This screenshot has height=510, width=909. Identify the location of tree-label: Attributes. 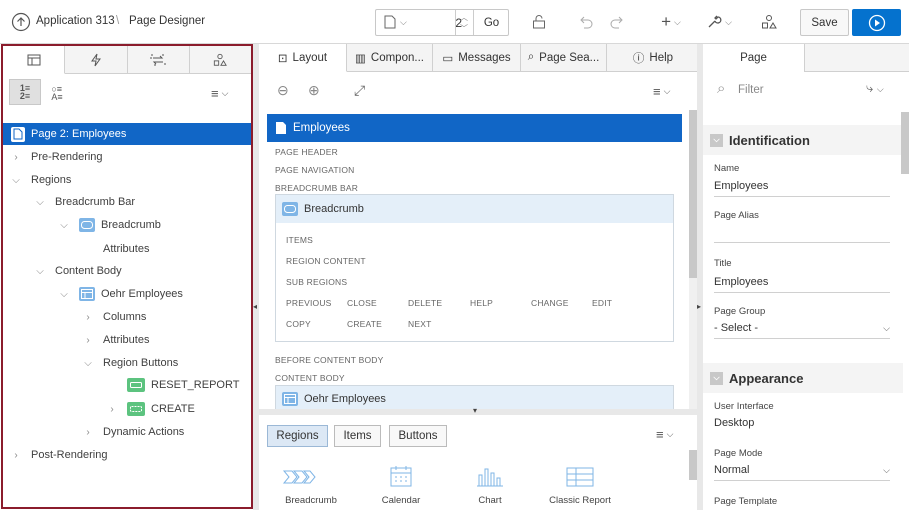
(126, 249).